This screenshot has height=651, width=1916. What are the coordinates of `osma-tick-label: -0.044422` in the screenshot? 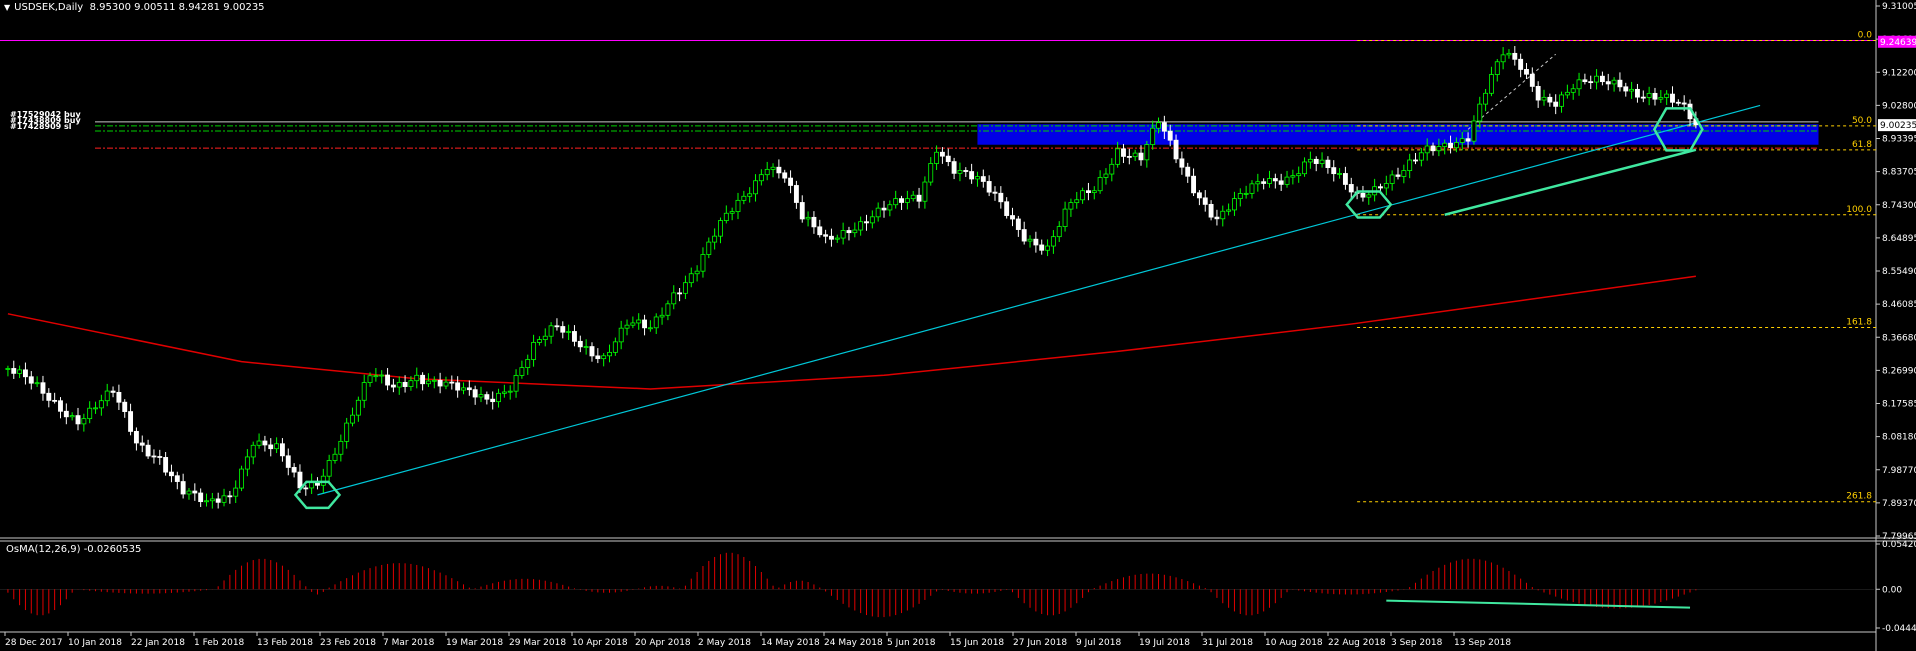 It's located at (1899, 629).